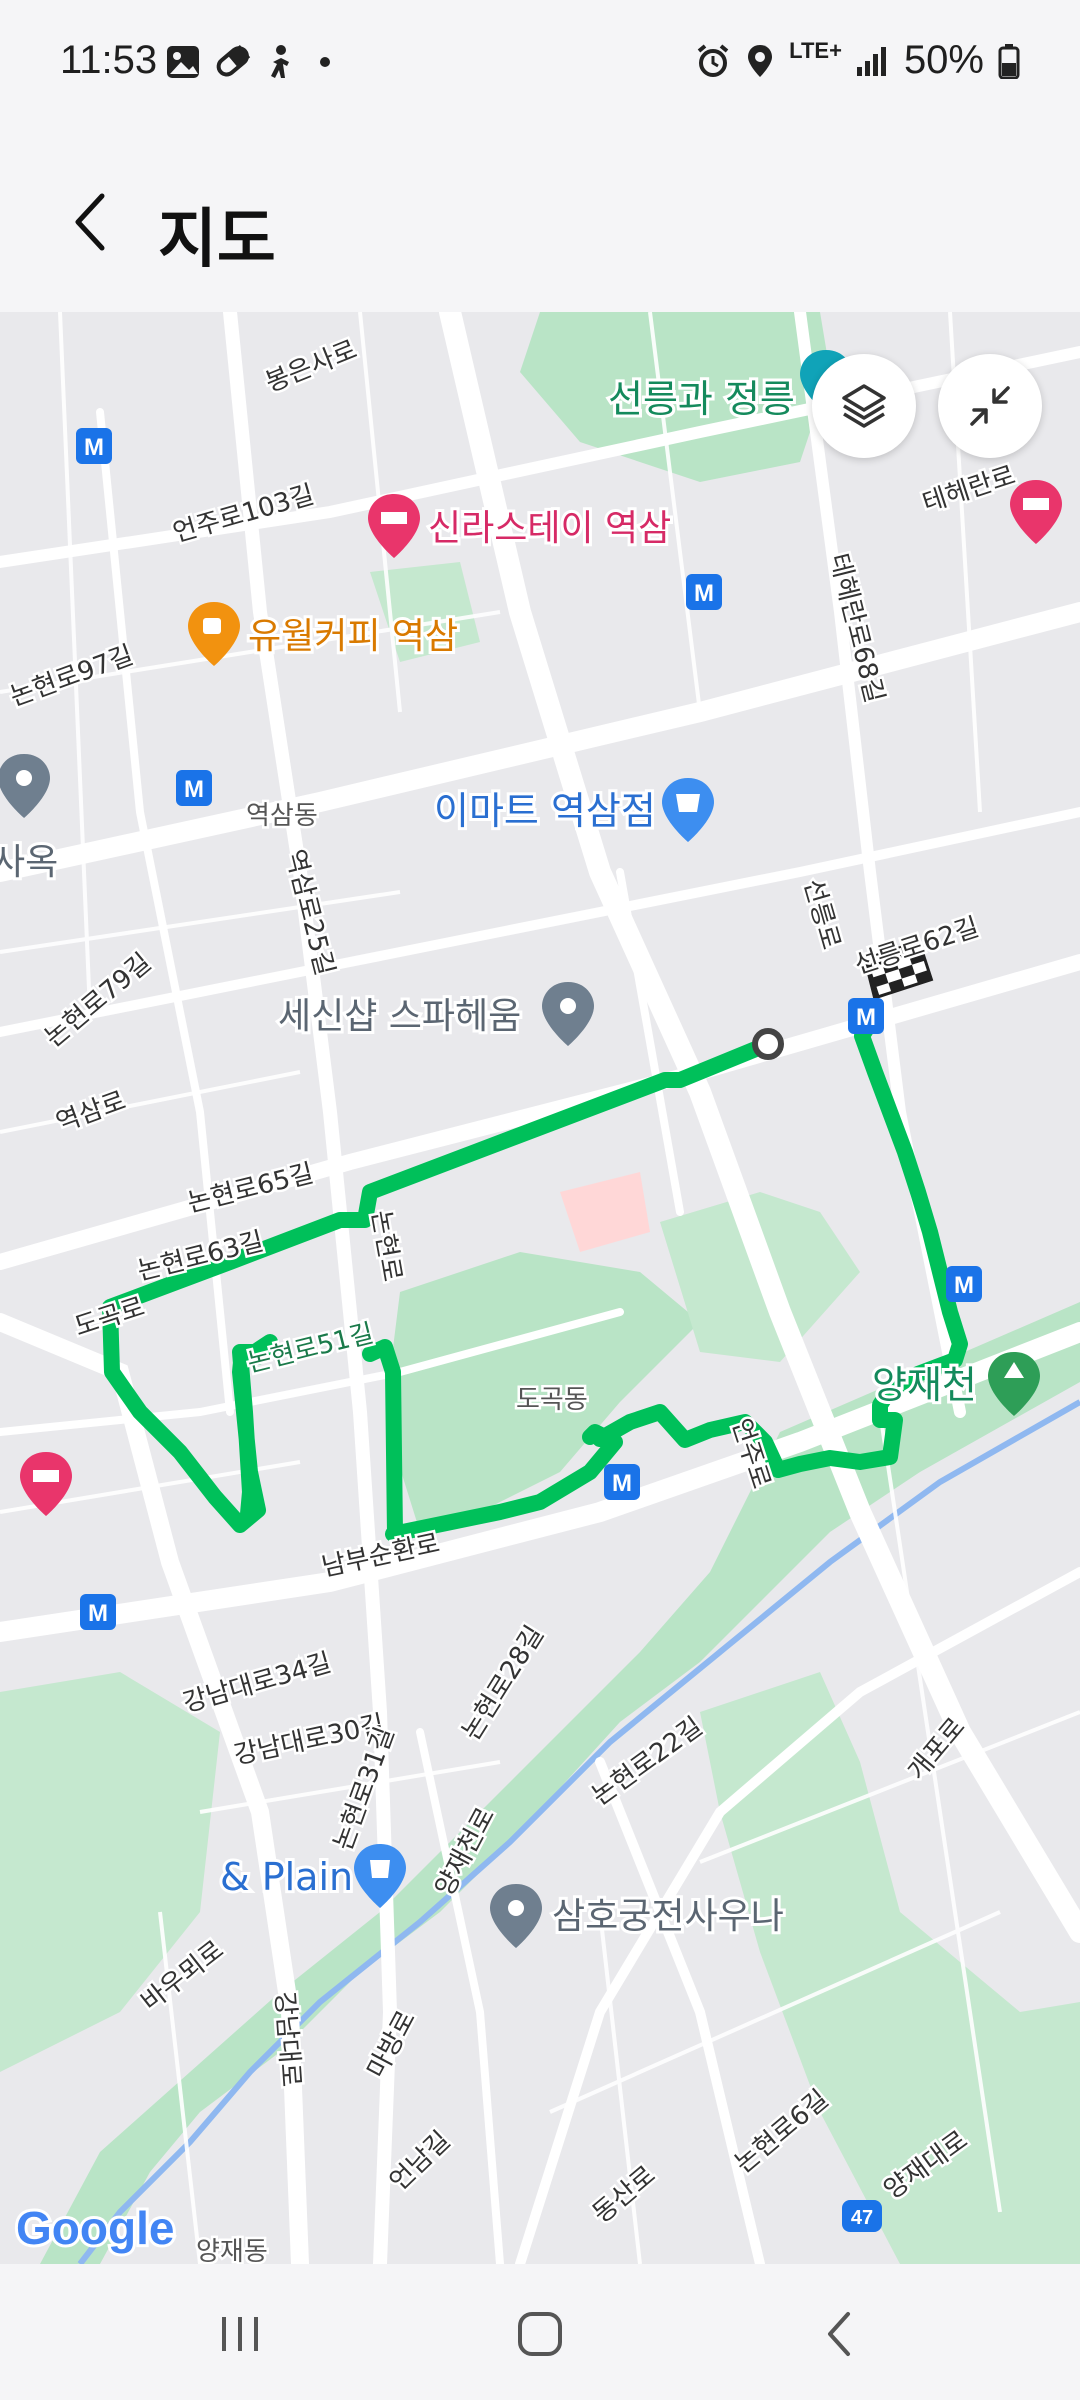 The width and height of the screenshot is (1080, 2400). What do you see at coordinates (871, 61) in the screenshot?
I see `signal-icon` at bounding box center [871, 61].